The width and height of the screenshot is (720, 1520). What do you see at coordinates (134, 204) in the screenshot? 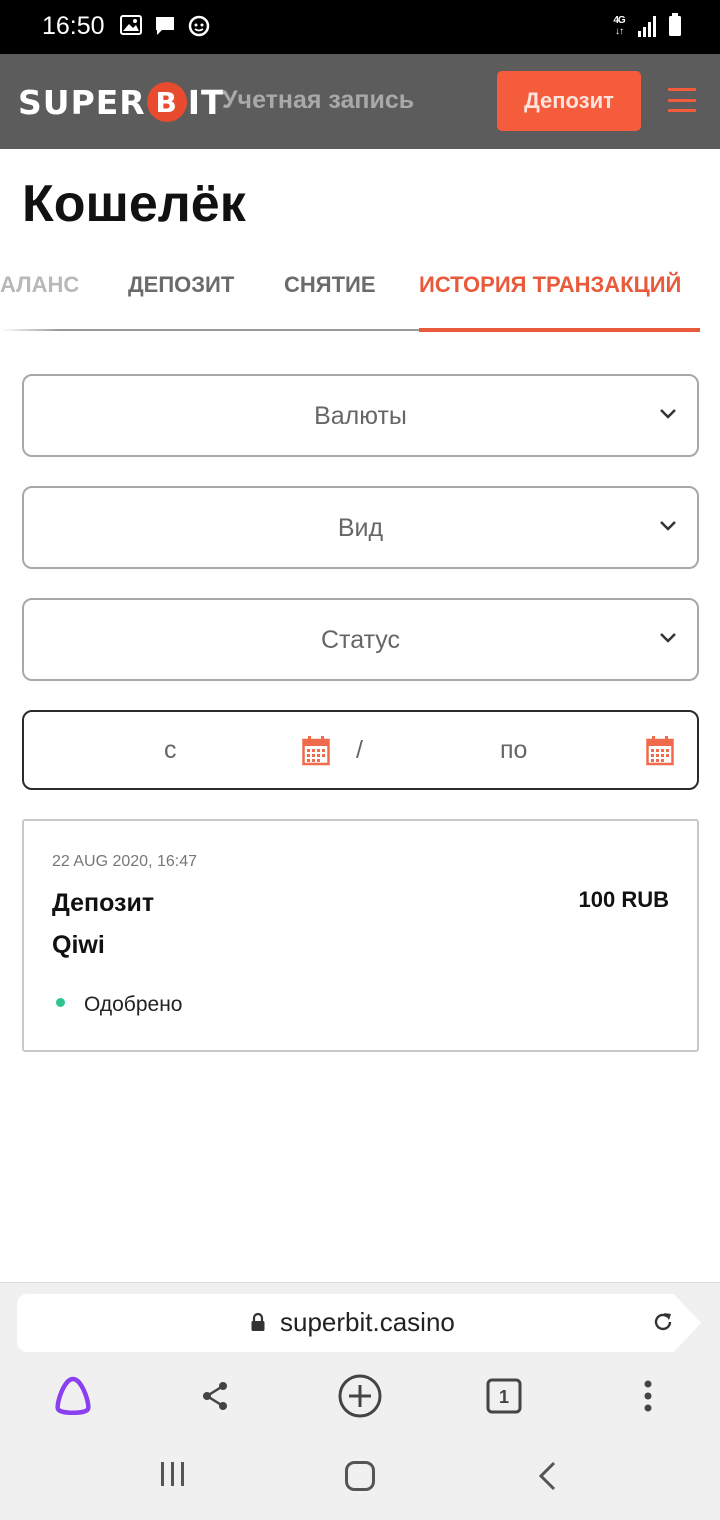
I see `page-title: Кошелёк` at bounding box center [134, 204].